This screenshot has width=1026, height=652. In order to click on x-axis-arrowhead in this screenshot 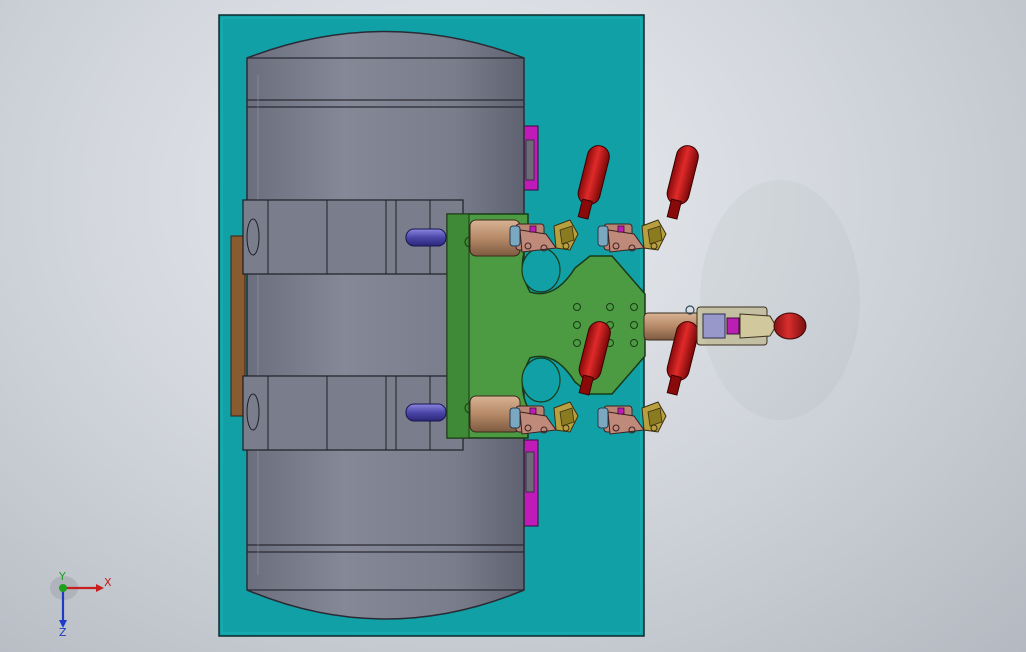, I will do `click(100, 588)`.